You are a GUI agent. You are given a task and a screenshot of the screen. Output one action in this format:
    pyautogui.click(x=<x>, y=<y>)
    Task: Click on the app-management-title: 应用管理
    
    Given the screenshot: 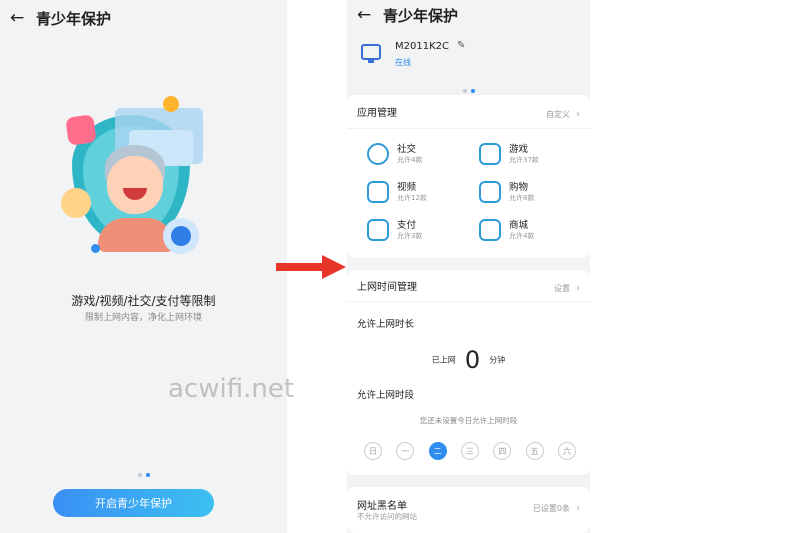 What is the action you would take?
    pyautogui.click(x=377, y=113)
    